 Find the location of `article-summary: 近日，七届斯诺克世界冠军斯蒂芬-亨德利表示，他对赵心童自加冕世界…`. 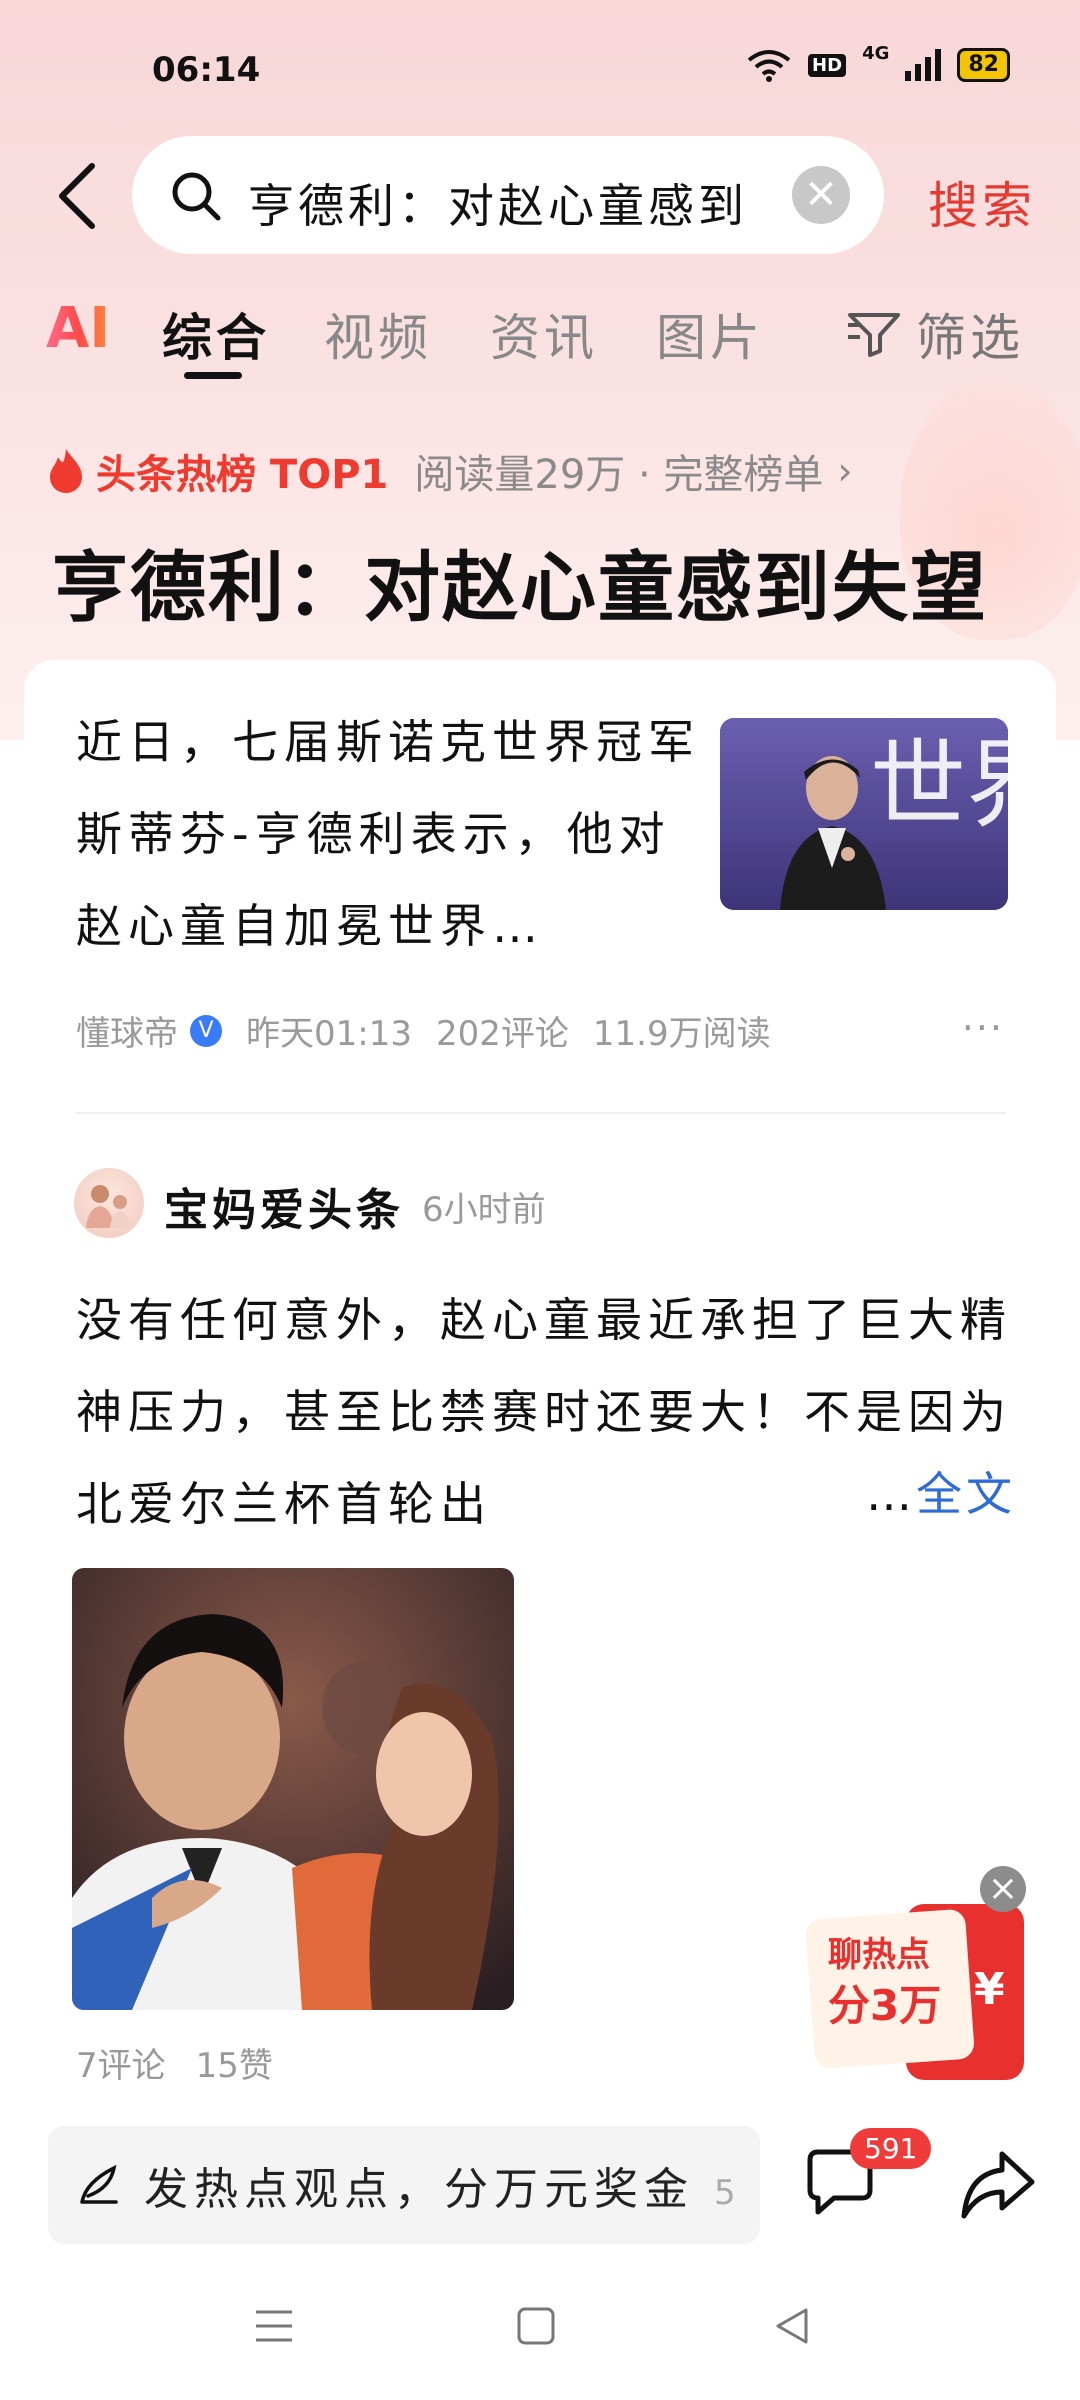

article-summary: 近日，七届斯诺克世界冠军斯蒂芬-亨德利表示，他对赵心童自加冕世界… is located at coordinates (391, 834).